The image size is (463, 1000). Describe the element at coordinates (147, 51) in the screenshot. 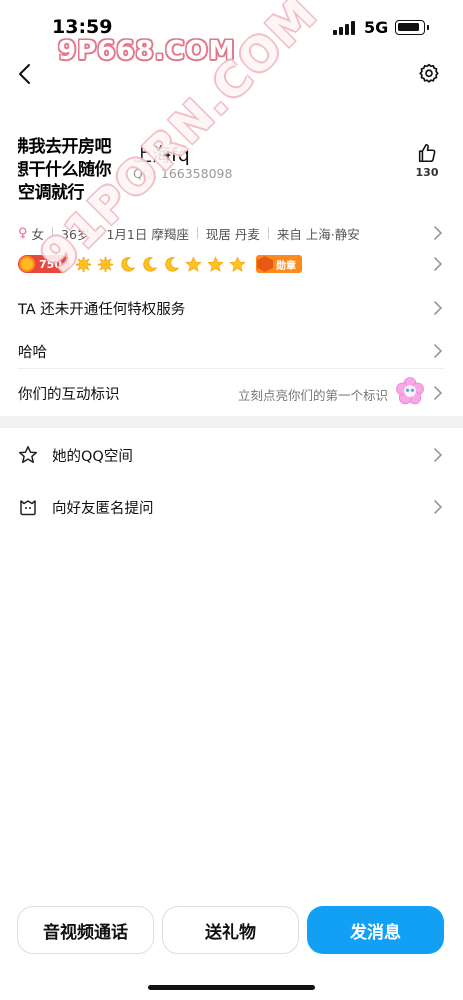

I see `watermark-top: 9P668.COM` at that location.